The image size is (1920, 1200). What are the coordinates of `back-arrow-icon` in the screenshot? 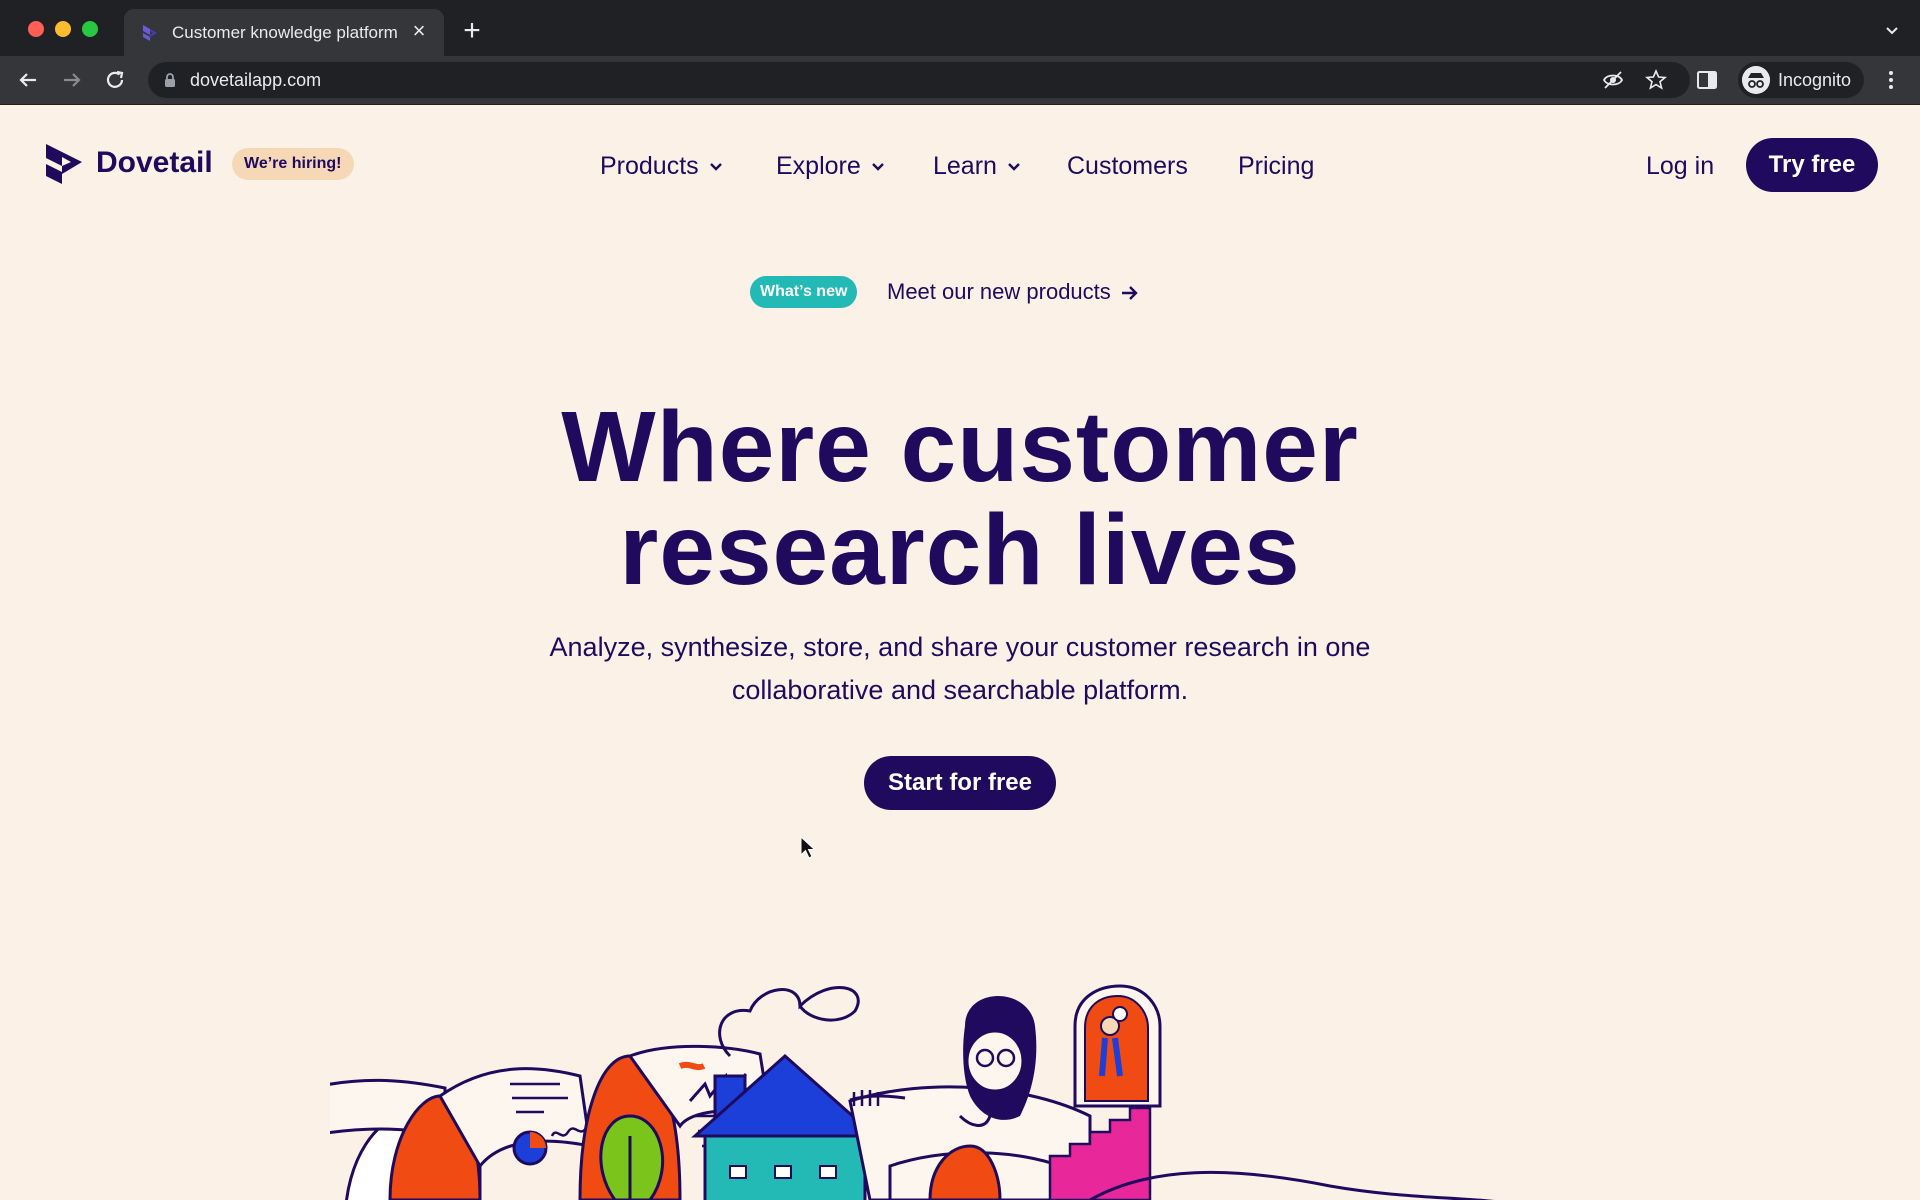 It's located at (28, 80).